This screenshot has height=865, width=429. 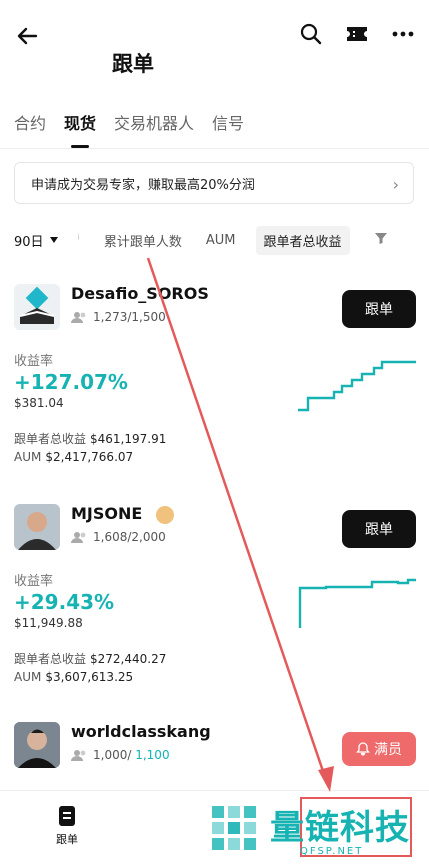 I want to click on bell-icon, so click(x=363, y=749).